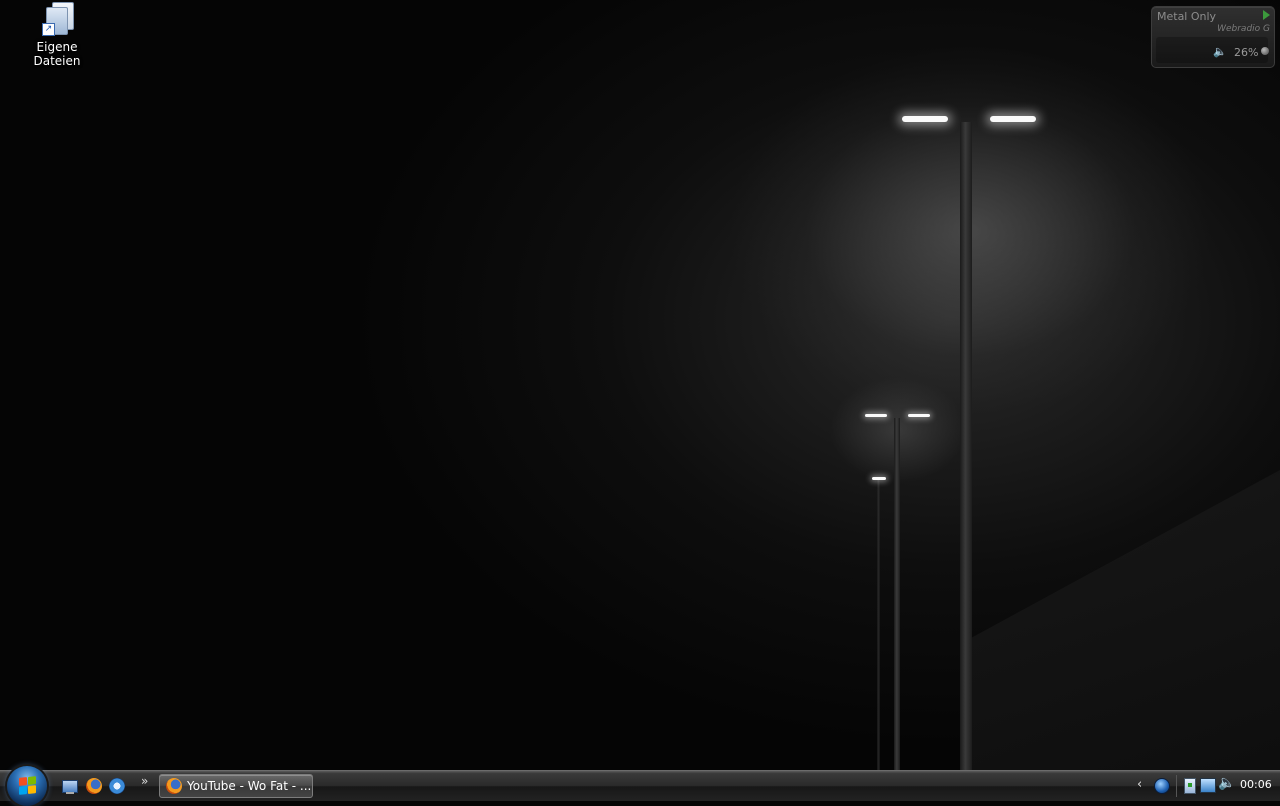 Image resolution: width=1280 pixels, height=806 pixels. I want to click on wallpaper-building, so click(1120, 620).